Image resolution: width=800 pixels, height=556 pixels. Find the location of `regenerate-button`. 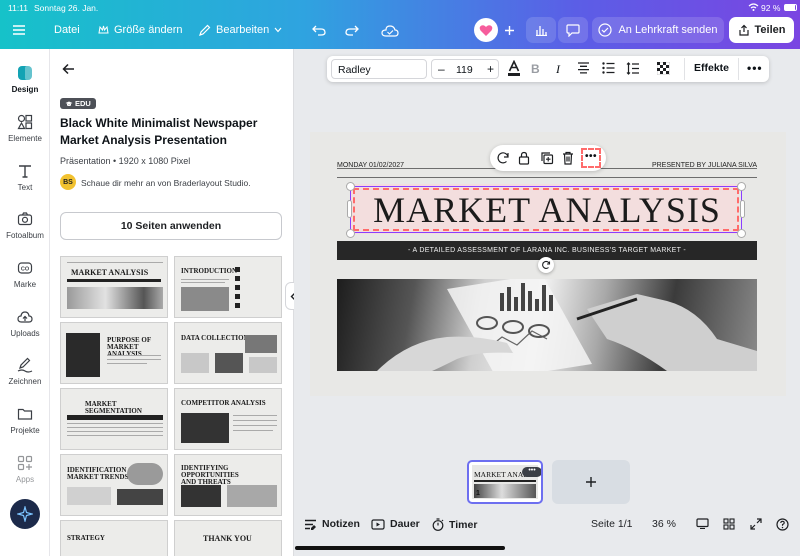

regenerate-button is located at coordinates (503, 158).